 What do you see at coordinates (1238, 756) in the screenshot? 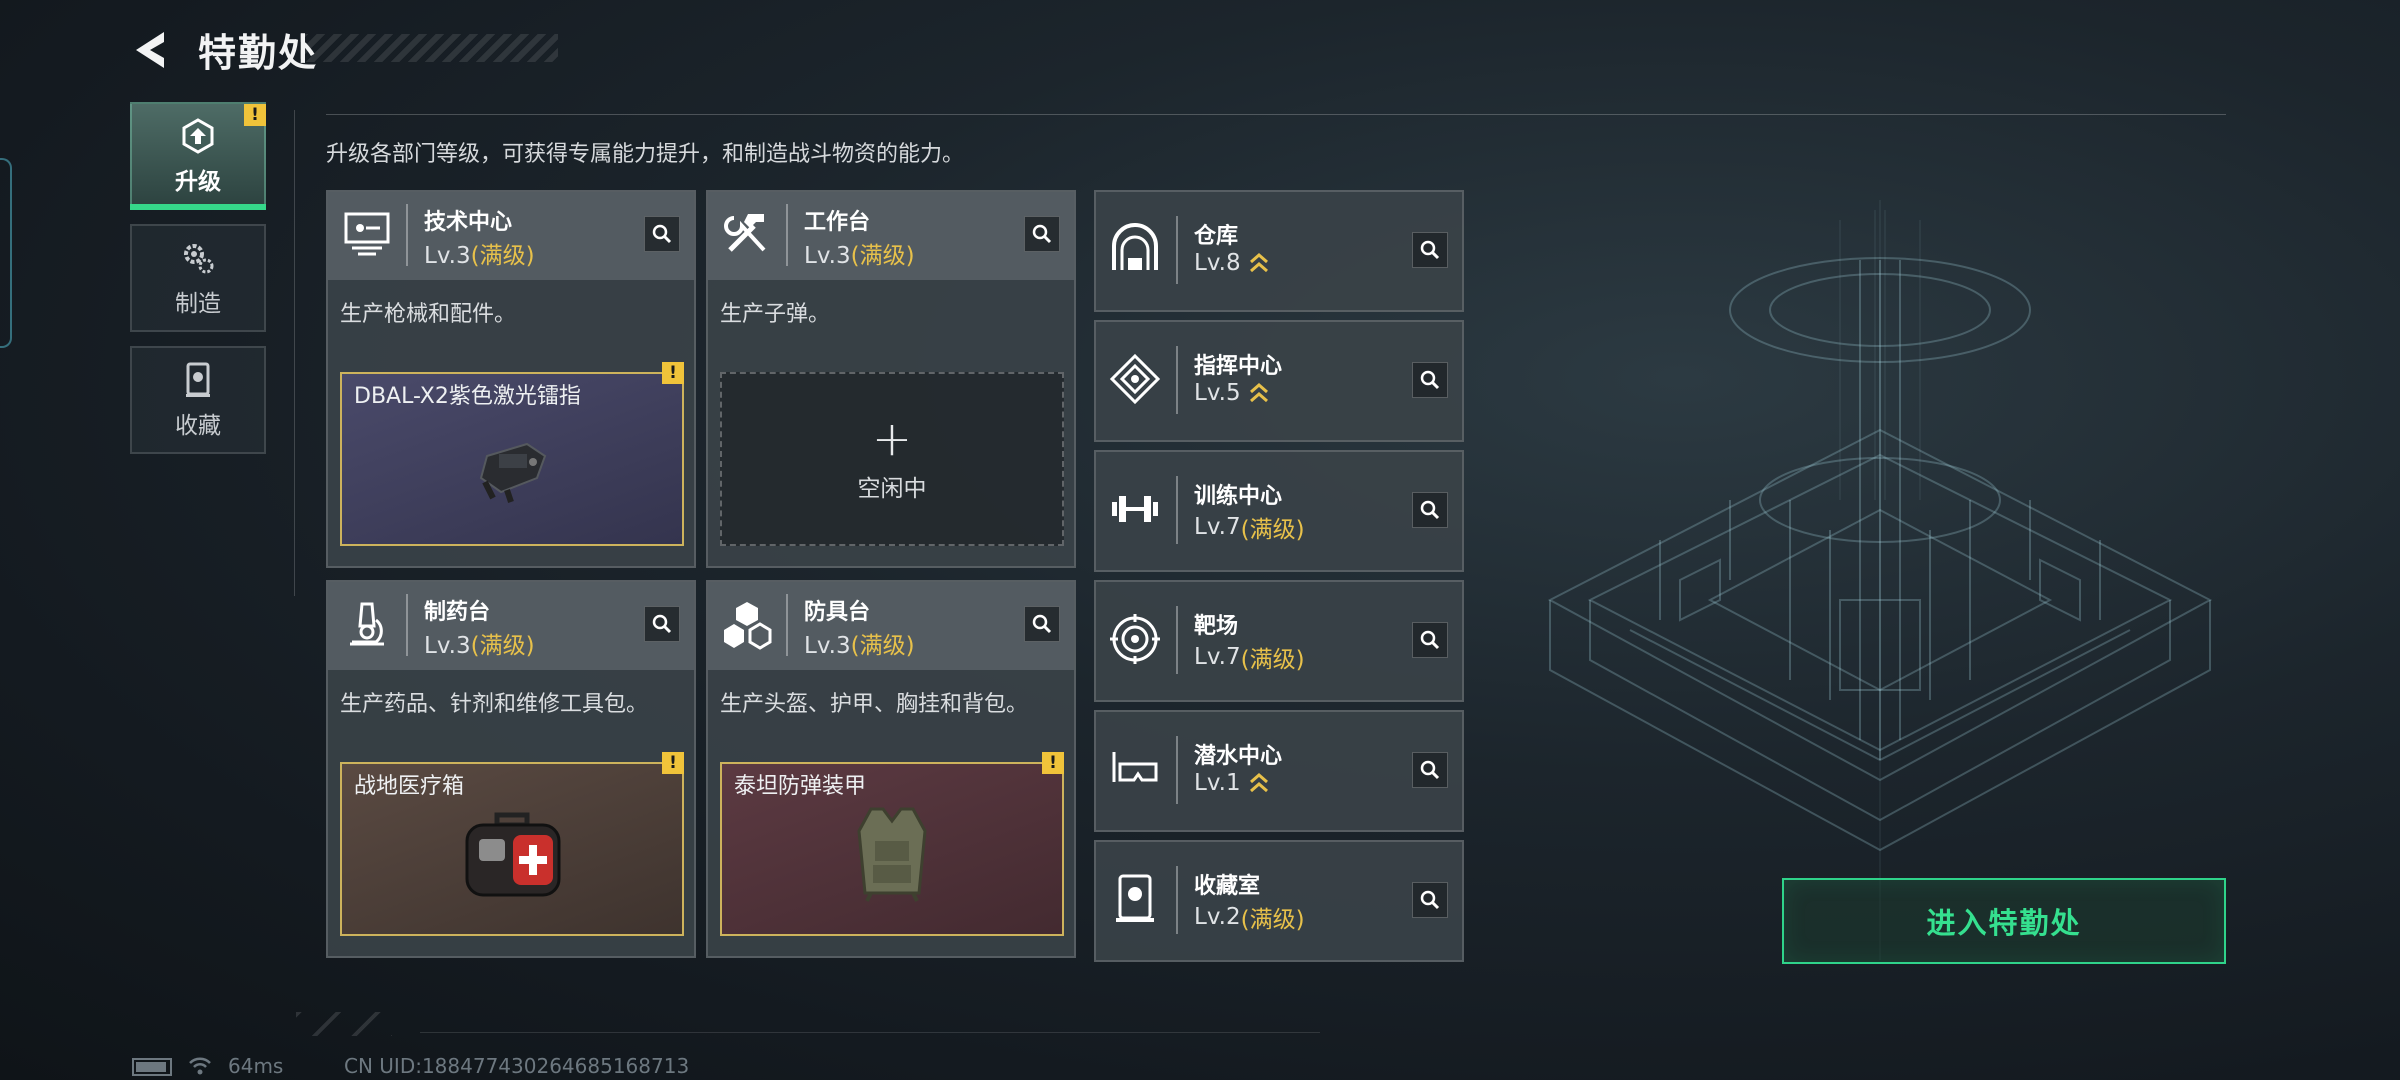
I see `facility-name: 潜水中心` at bounding box center [1238, 756].